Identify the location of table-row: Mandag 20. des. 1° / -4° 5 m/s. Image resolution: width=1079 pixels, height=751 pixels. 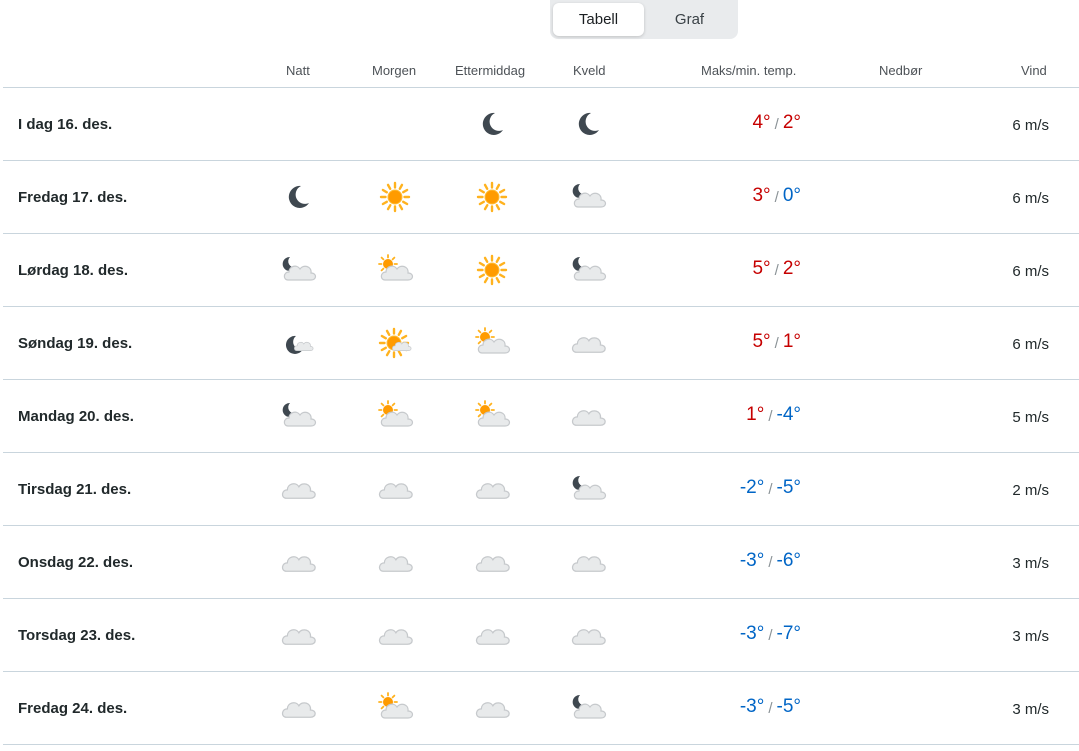
(541, 416).